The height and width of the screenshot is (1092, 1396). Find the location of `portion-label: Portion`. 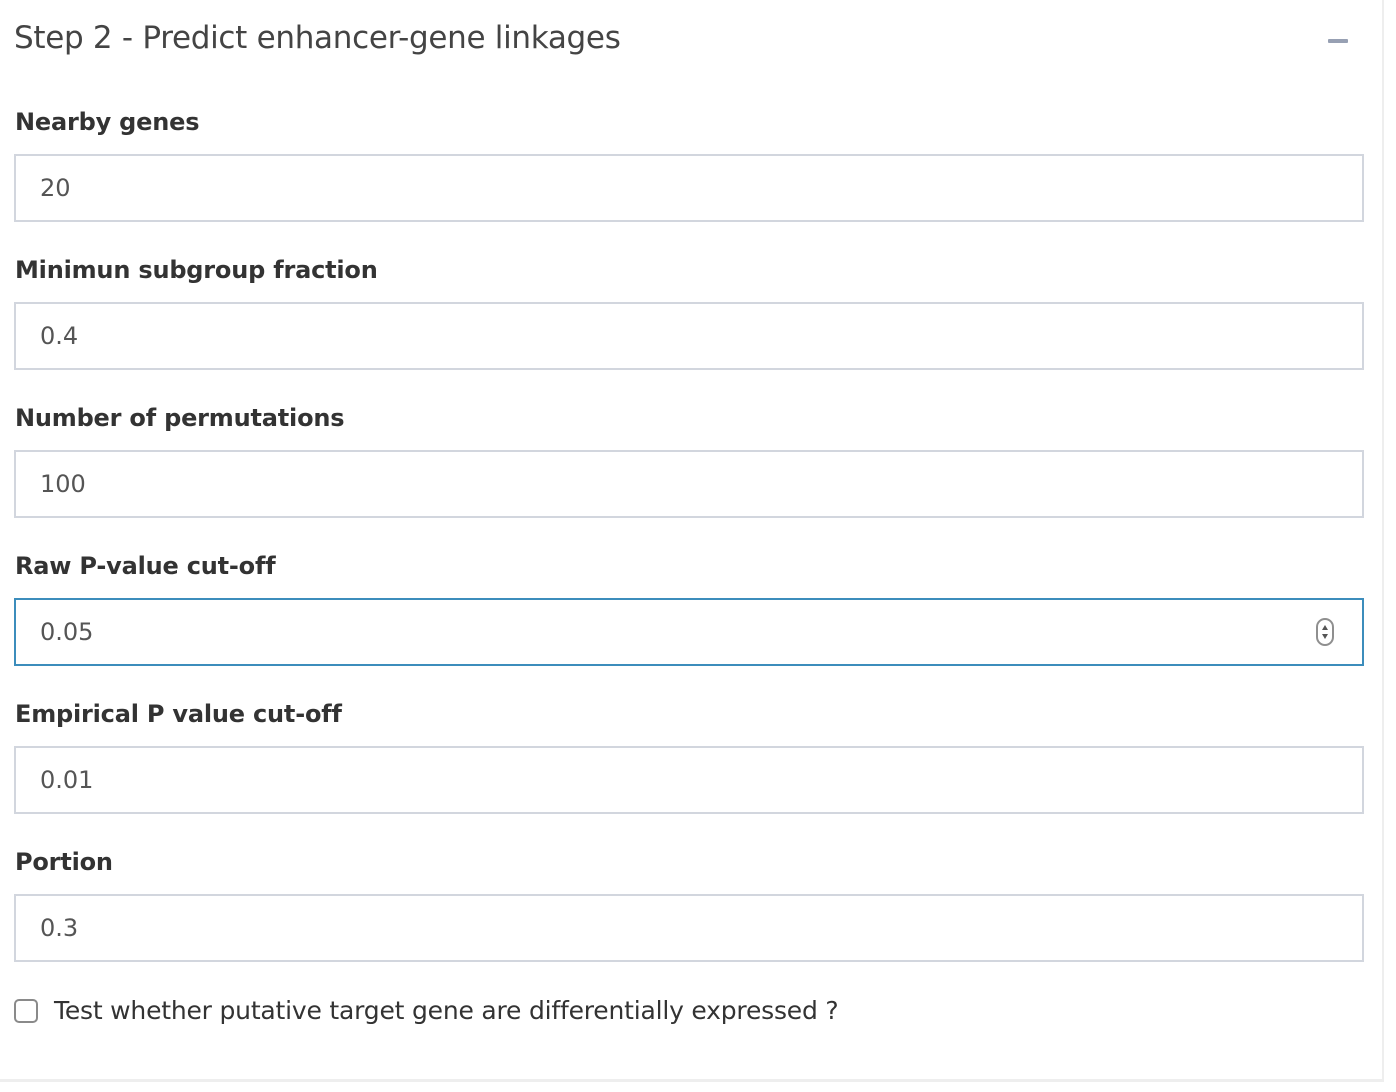

portion-label: Portion is located at coordinates (64, 862).